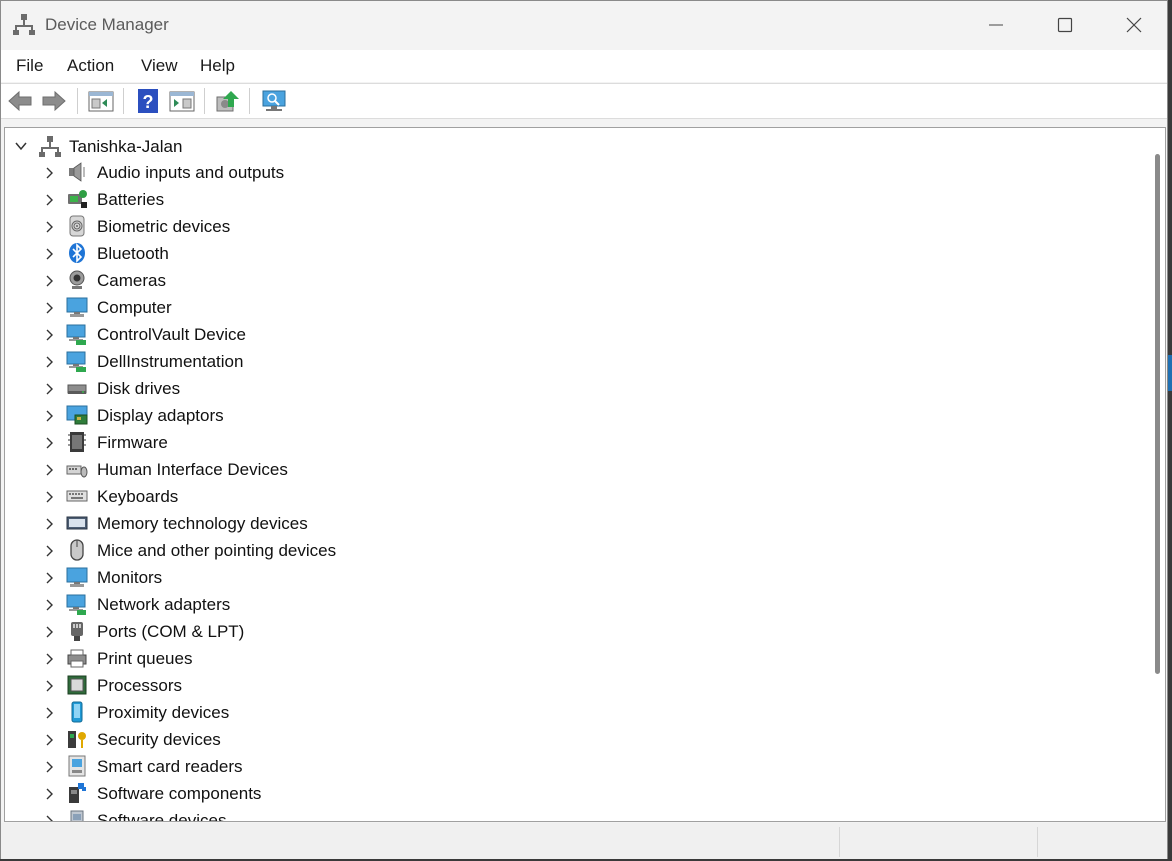 The width and height of the screenshot is (1172, 861). I want to click on smart-card-icon, so click(77, 766).